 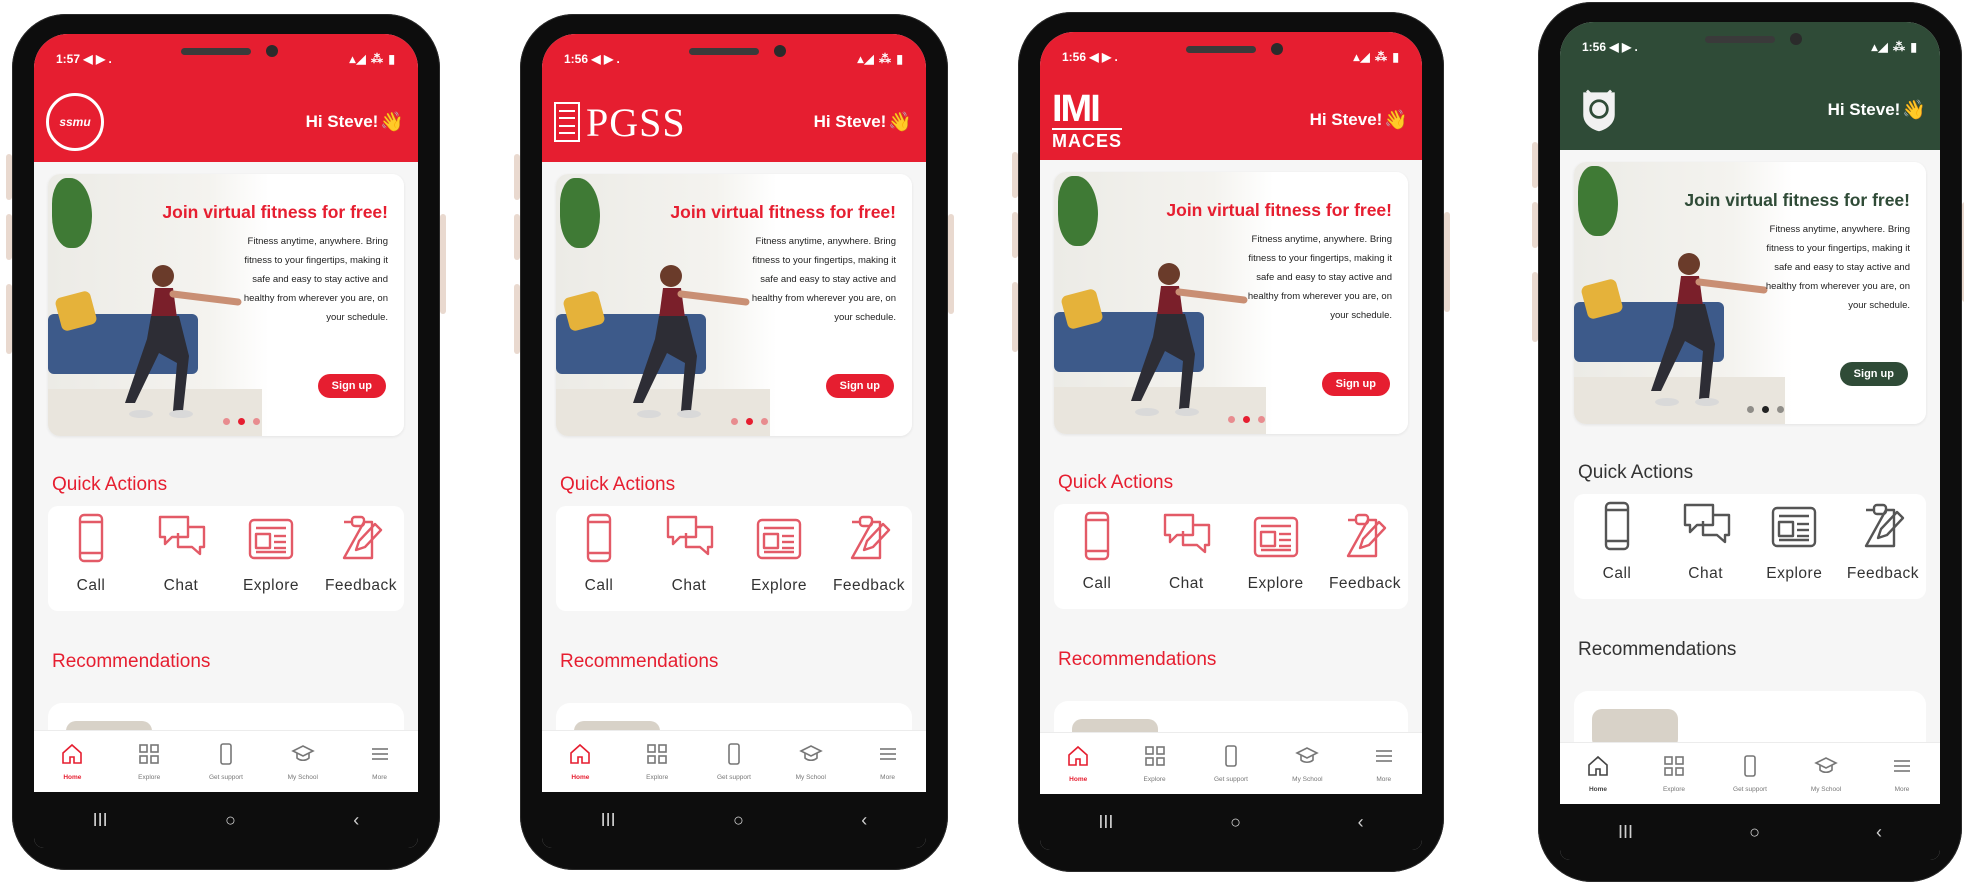 I want to click on feedback-clipboard-icon, so click(x=1883, y=529).